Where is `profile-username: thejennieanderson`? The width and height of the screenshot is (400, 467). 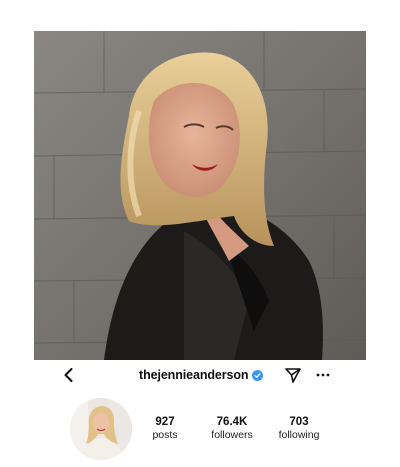
profile-username: thejennieanderson is located at coordinates (194, 375).